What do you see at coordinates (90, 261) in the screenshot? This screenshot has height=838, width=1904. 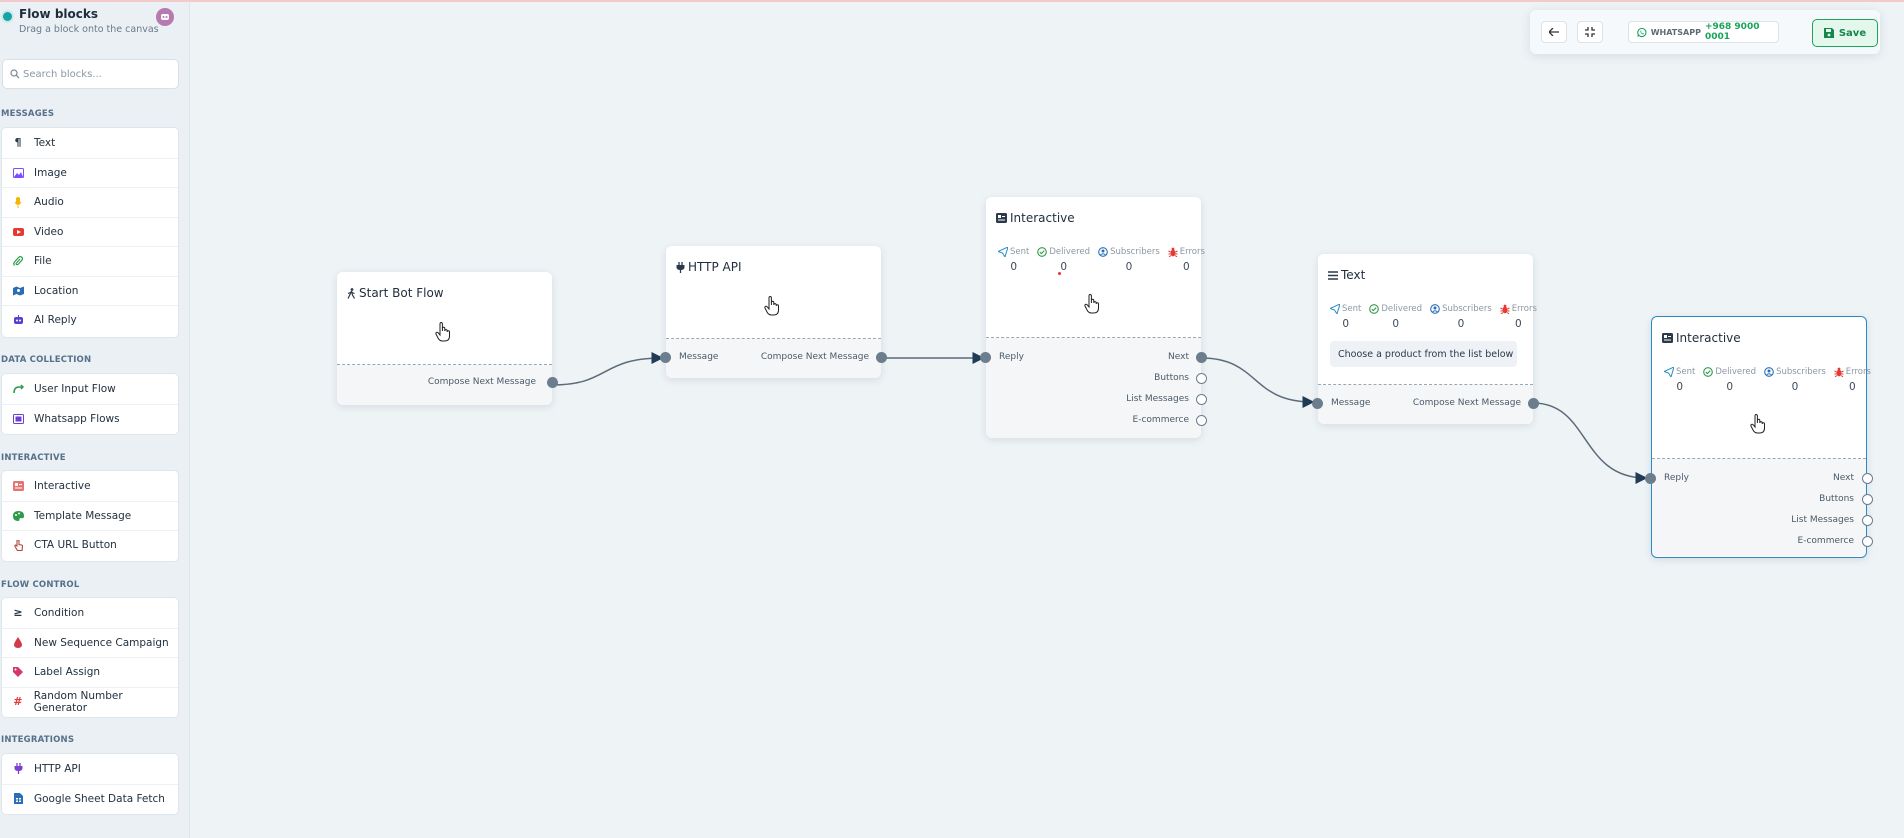 I see `block-item-file: File` at bounding box center [90, 261].